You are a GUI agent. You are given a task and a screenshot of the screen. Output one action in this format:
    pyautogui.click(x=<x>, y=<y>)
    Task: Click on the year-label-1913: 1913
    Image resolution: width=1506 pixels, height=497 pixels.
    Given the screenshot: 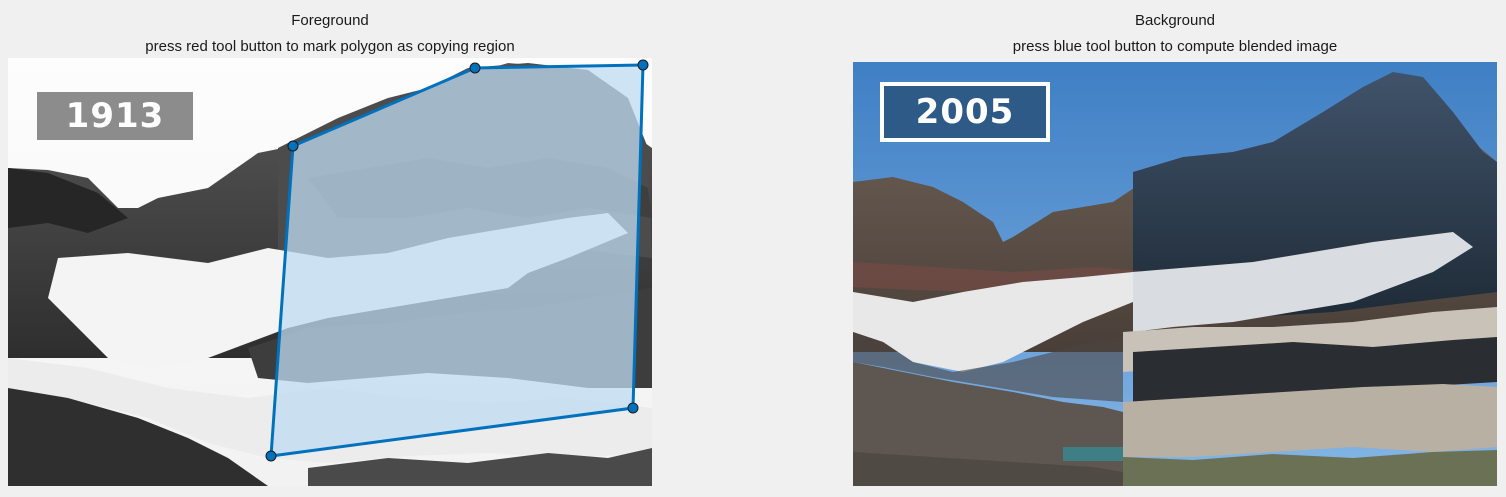 What is the action you would take?
    pyautogui.click(x=115, y=116)
    